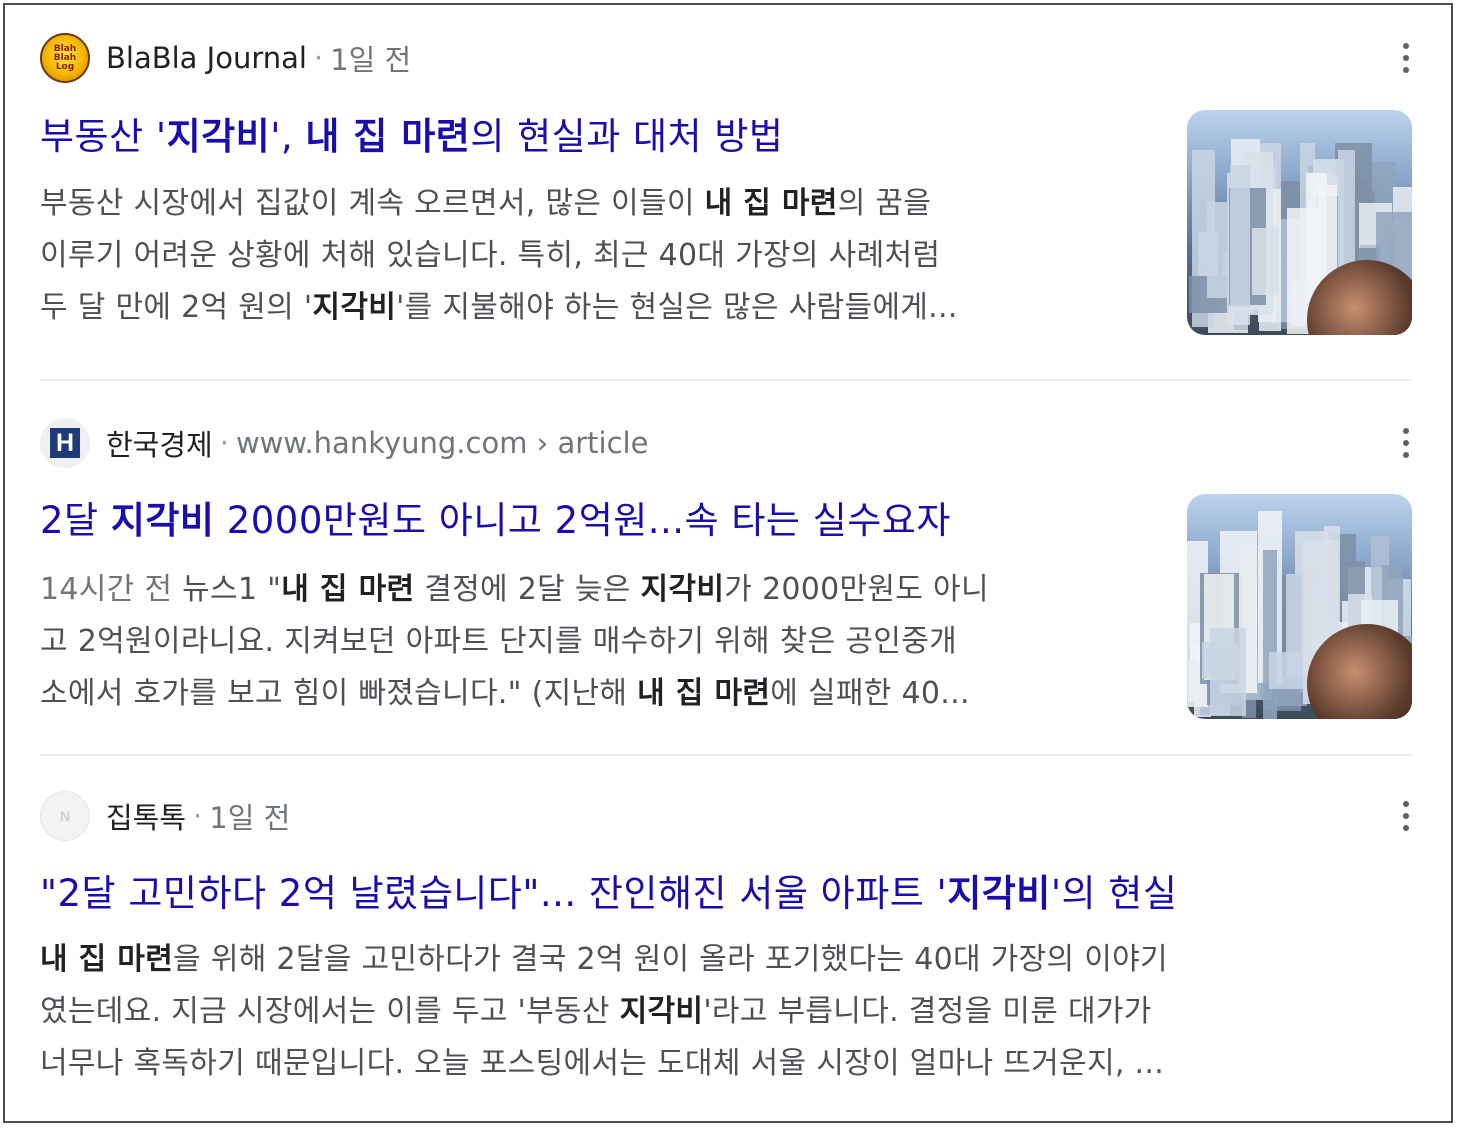 This screenshot has height=1130, width=1460. What do you see at coordinates (176, 307) in the screenshot?
I see `text-segment: 두 달 만에 2억 원의 '` at bounding box center [176, 307].